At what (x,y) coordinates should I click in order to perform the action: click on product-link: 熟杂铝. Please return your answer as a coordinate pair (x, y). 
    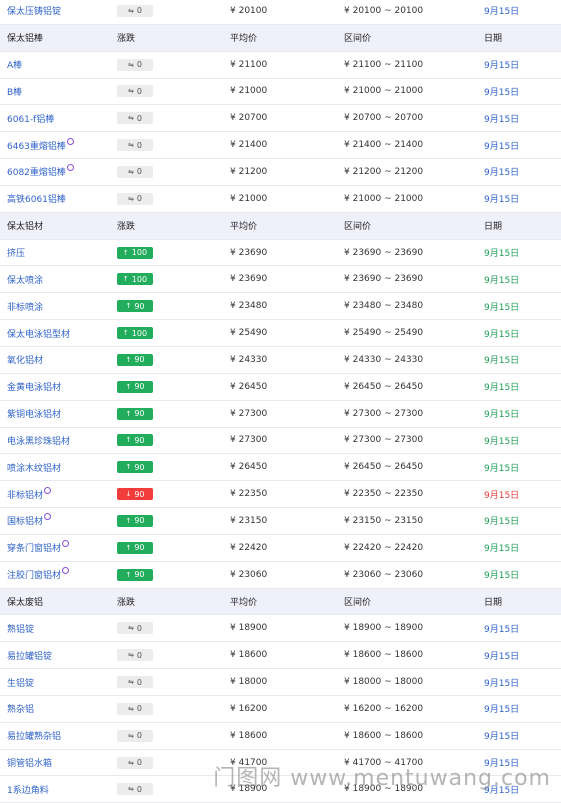
    Looking at the image, I should click on (20, 708).